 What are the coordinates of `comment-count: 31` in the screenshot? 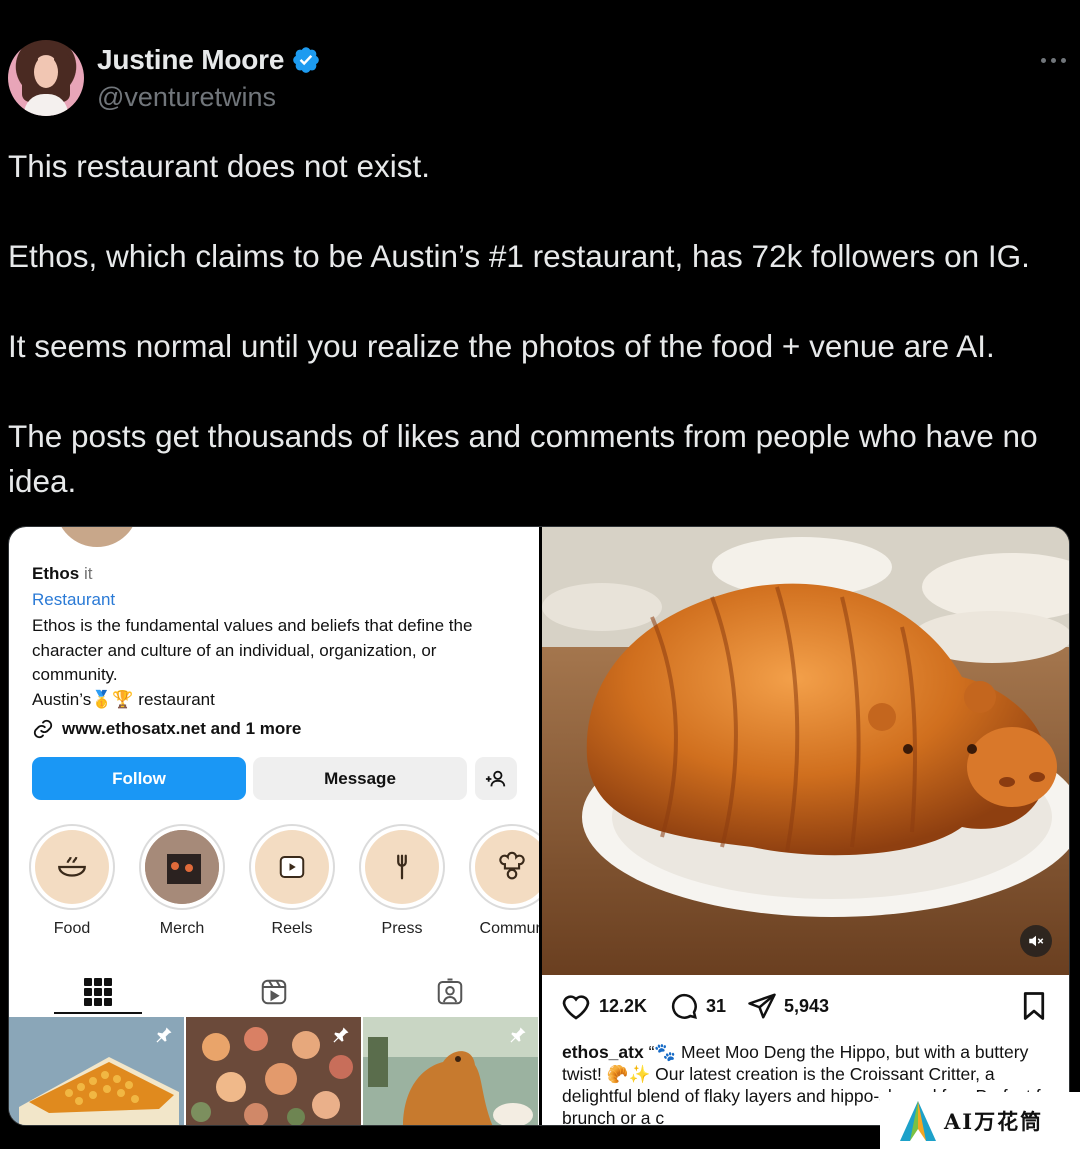 It's located at (716, 1005).